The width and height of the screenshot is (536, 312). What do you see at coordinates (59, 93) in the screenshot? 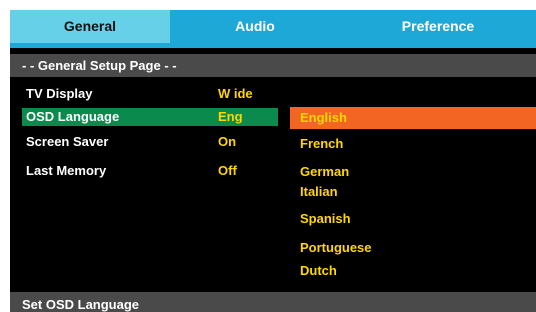
I see `setting-label: TV Display` at bounding box center [59, 93].